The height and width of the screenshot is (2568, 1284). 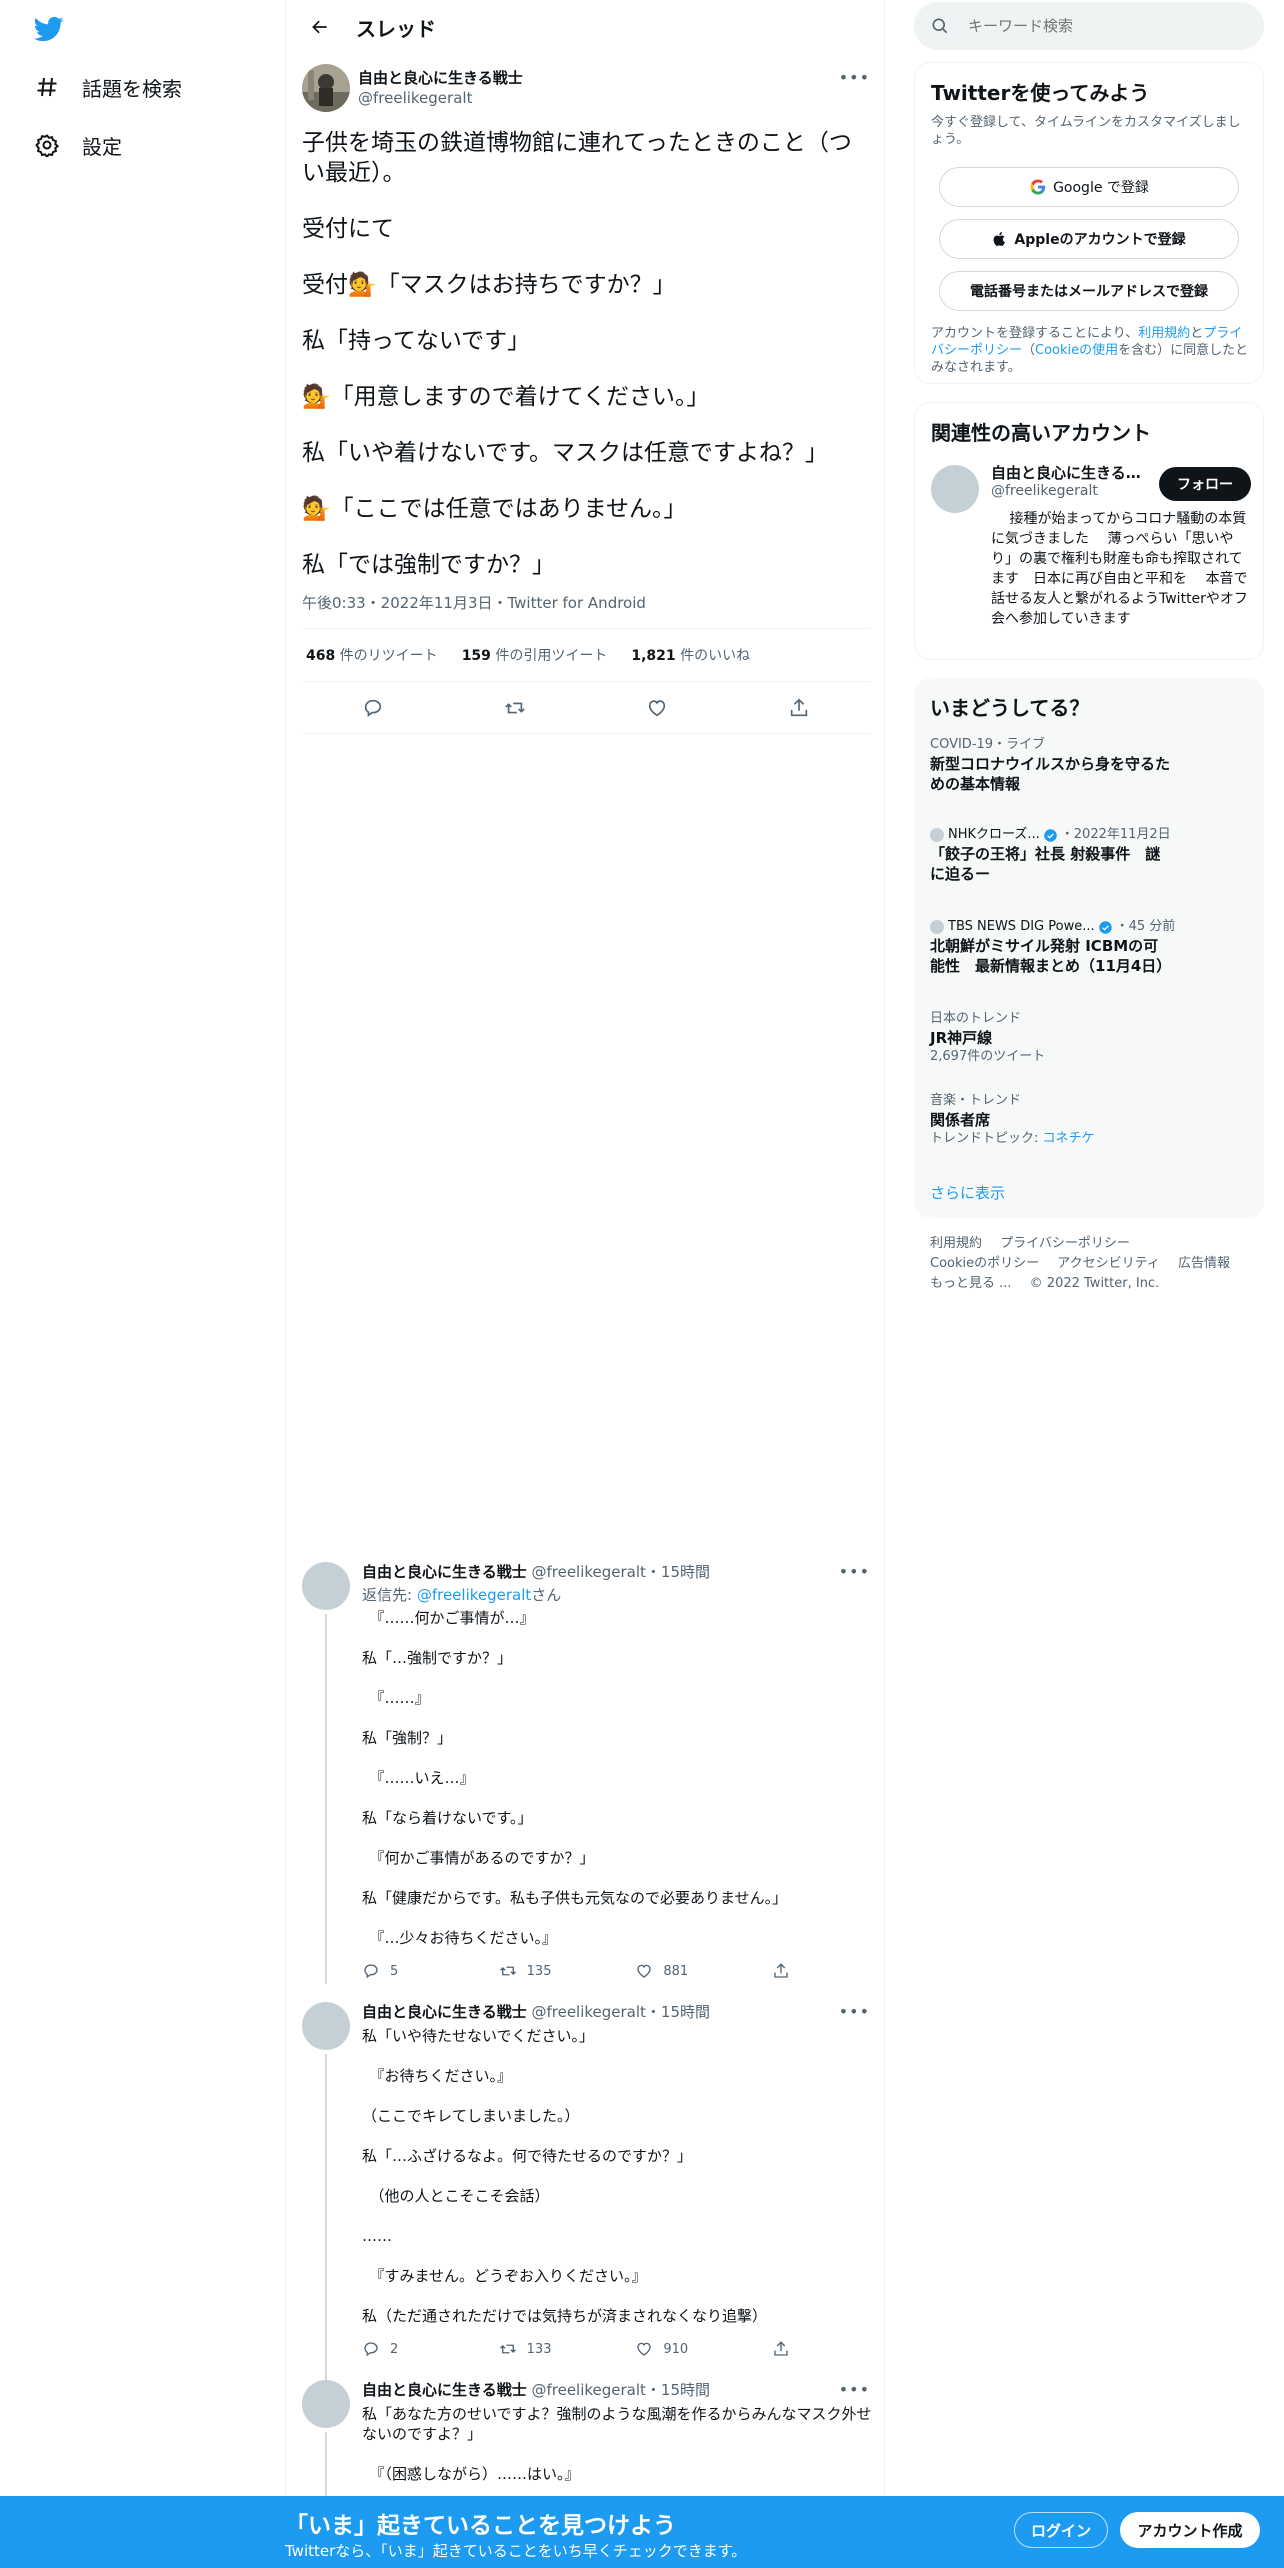 What do you see at coordinates (586, 88) in the screenshot?
I see `tweet-author: 自由と良心に生きる戦士 @freelikegeralt •••` at bounding box center [586, 88].